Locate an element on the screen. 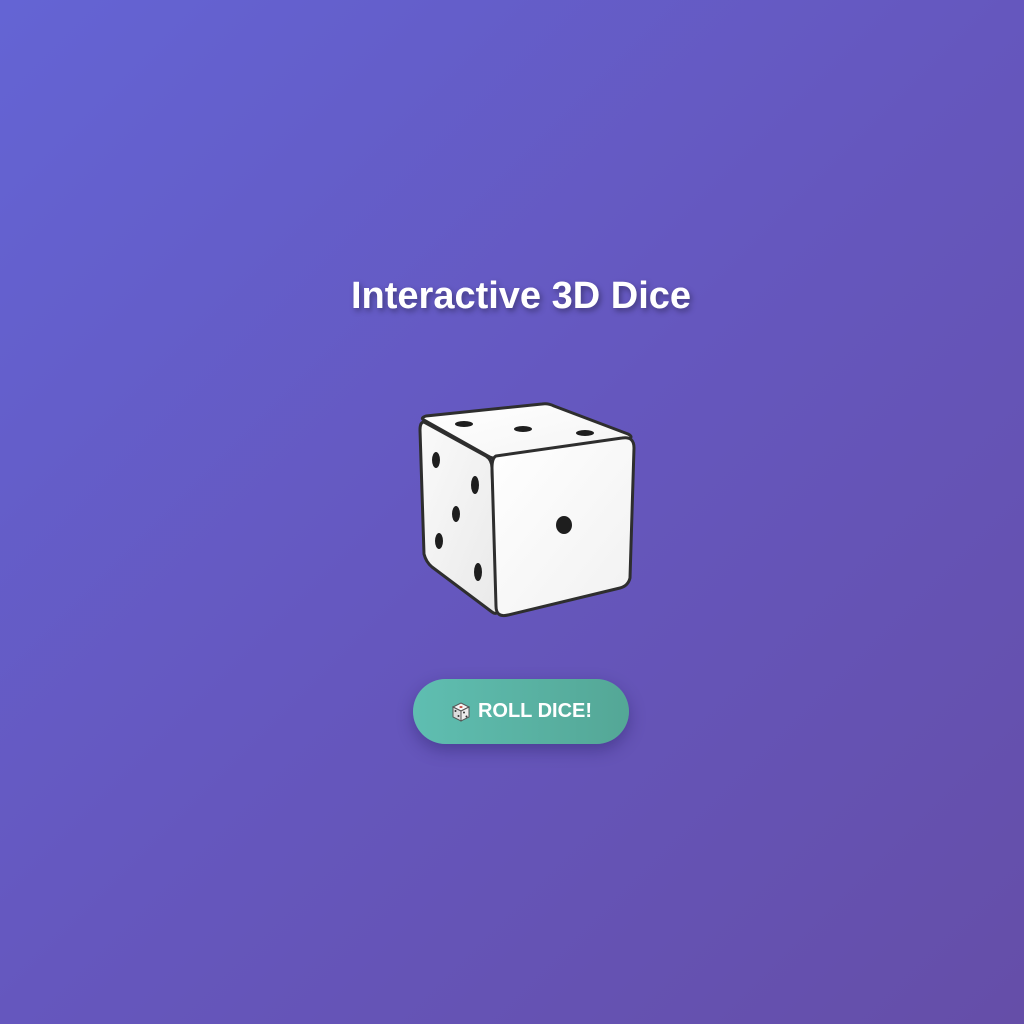  roll-dice-button: ROLL DICE! is located at coordinates (521, 711).